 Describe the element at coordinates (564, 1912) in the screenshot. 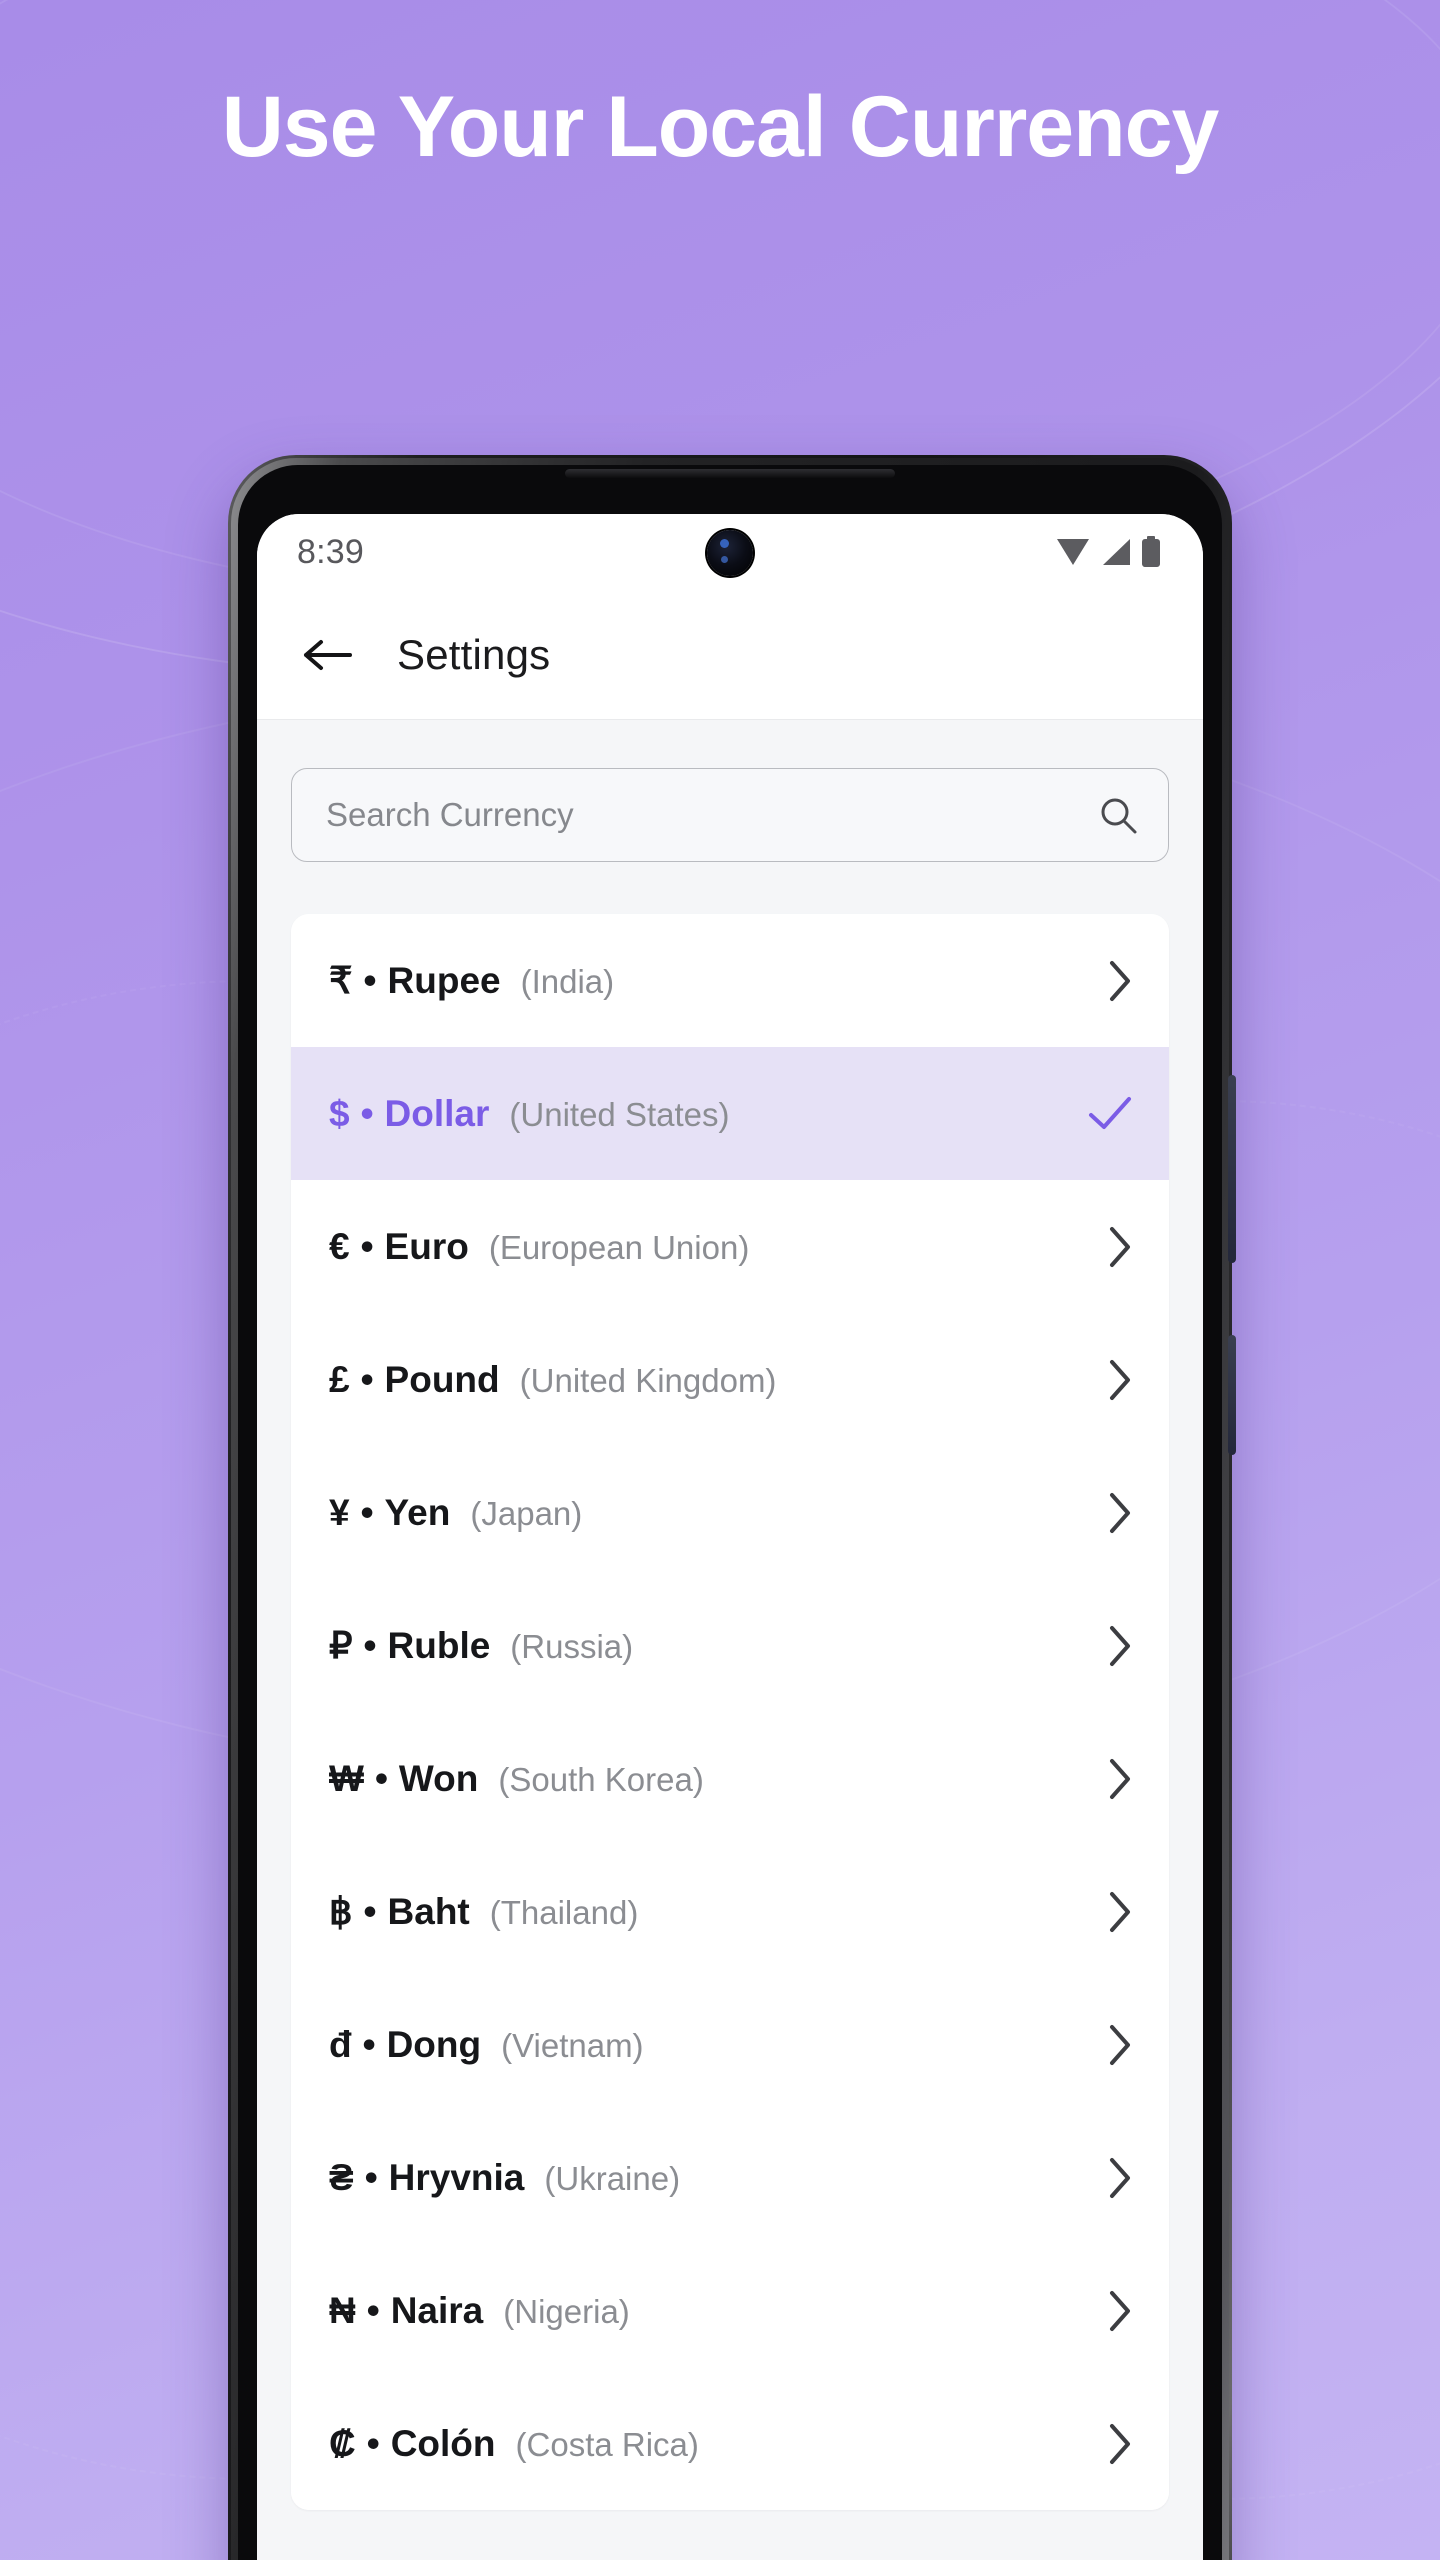

I see `currency-country: (Thailand)` at that location.